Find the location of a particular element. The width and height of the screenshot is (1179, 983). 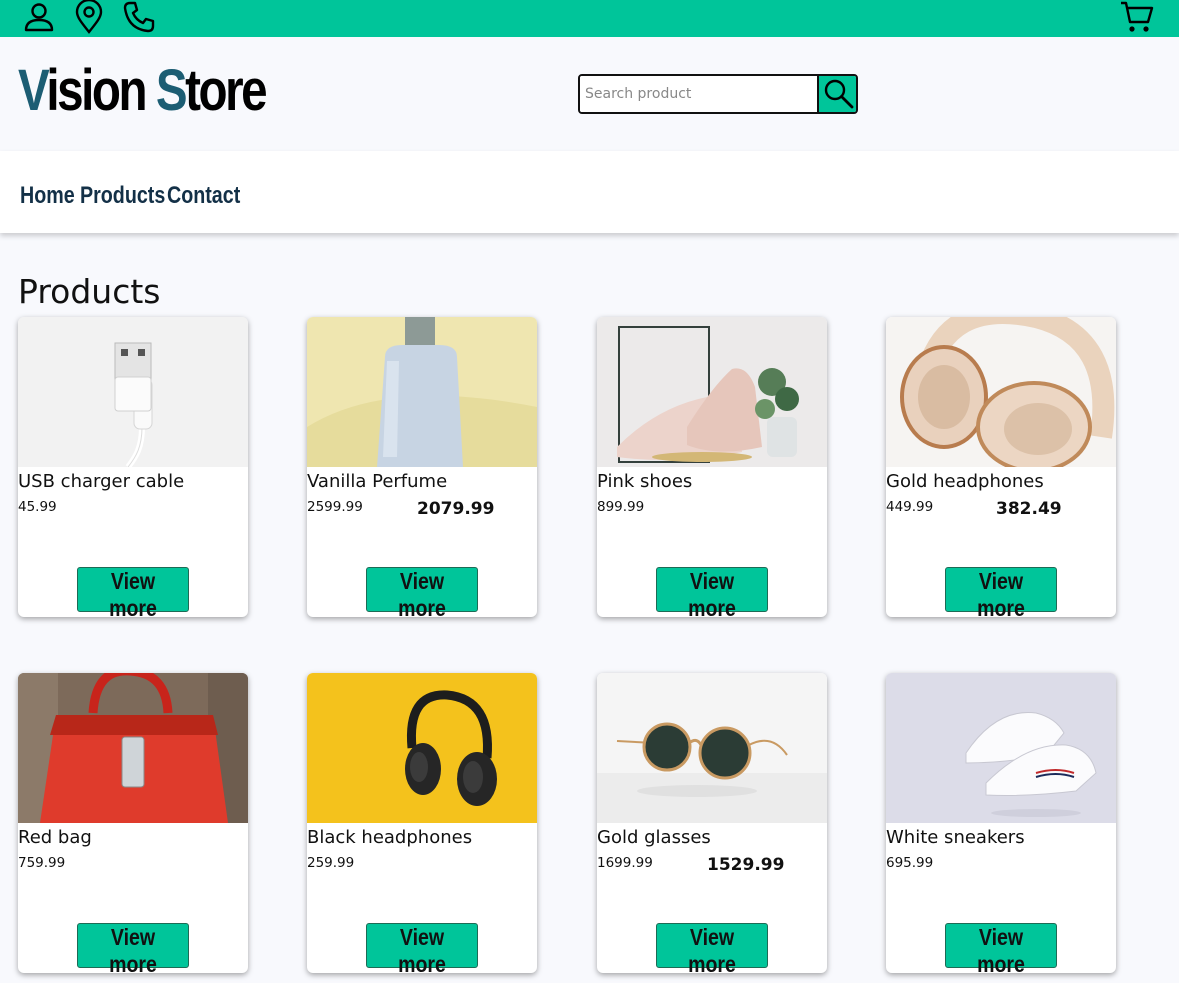

product-image-usb-cable is located at coordinates (133, 392).